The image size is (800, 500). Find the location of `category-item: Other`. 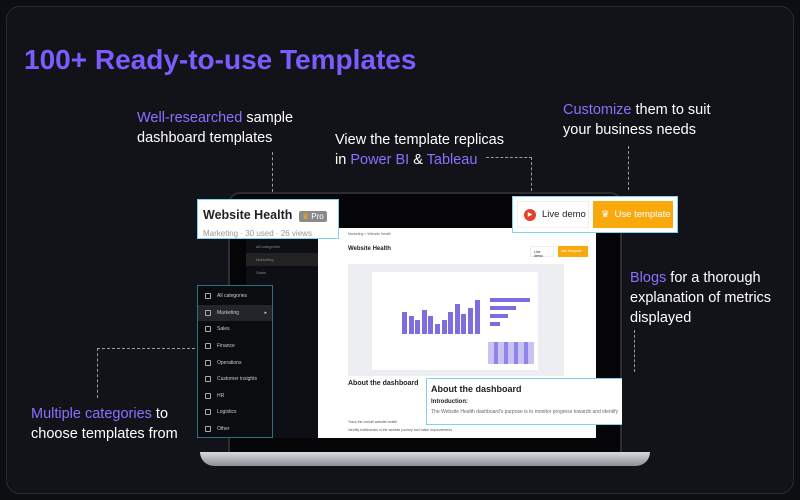

category-item: Other is located at coordinates (235, 429).